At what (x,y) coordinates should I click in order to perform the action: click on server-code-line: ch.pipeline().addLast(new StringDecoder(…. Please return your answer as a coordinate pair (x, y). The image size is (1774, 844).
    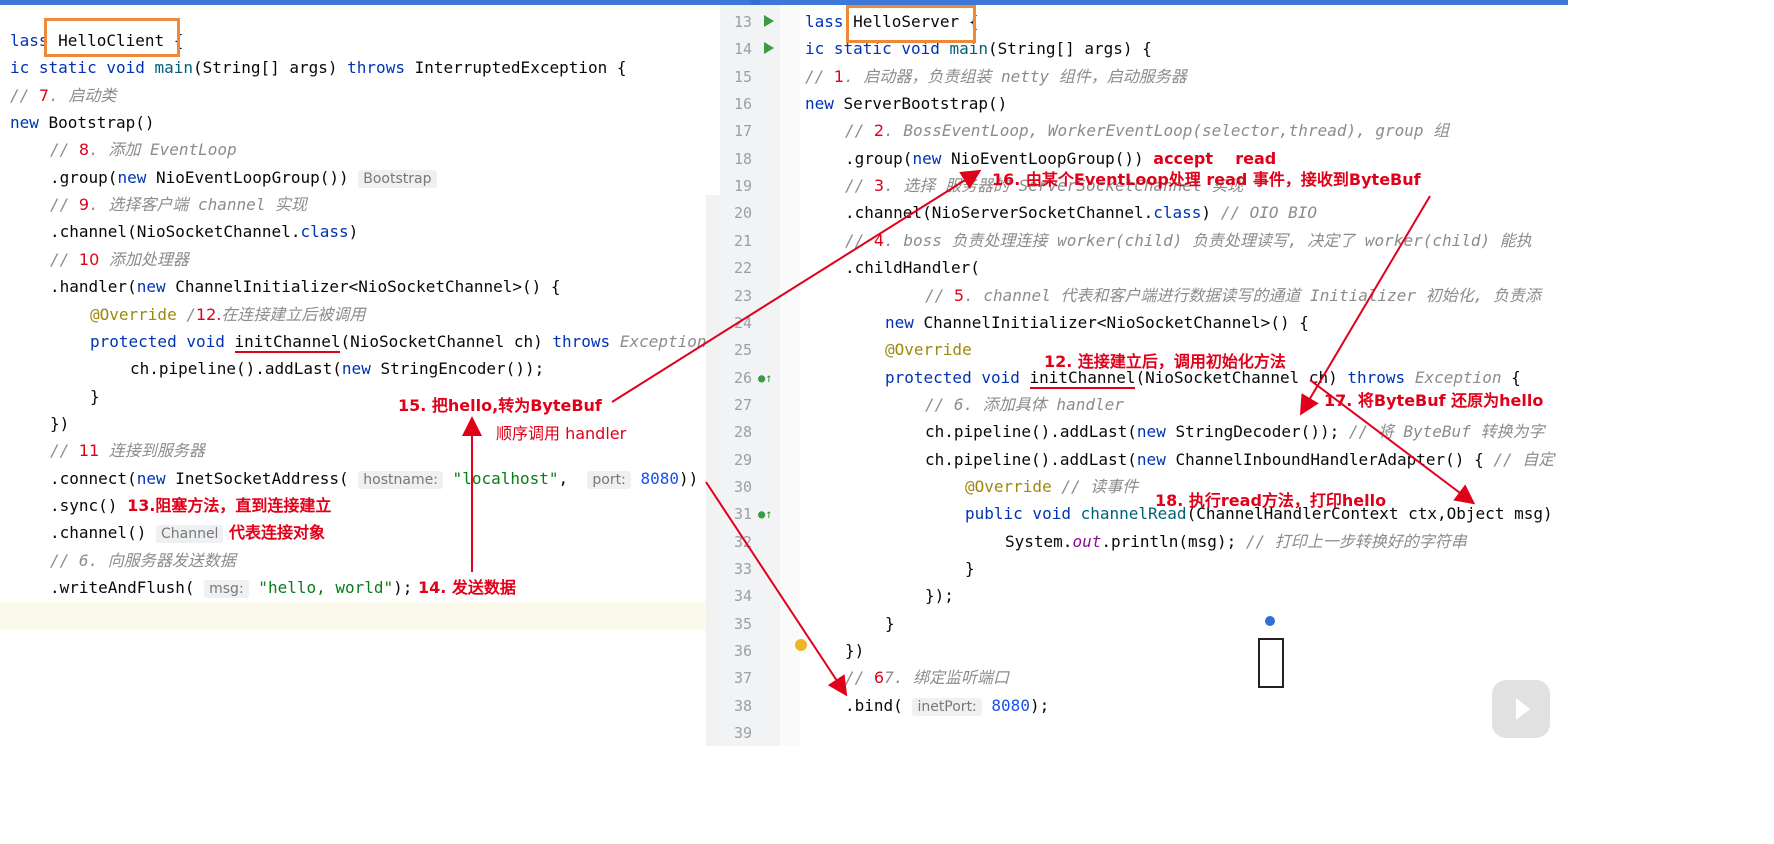
    Looking at the image, I should click on (1234, 431).